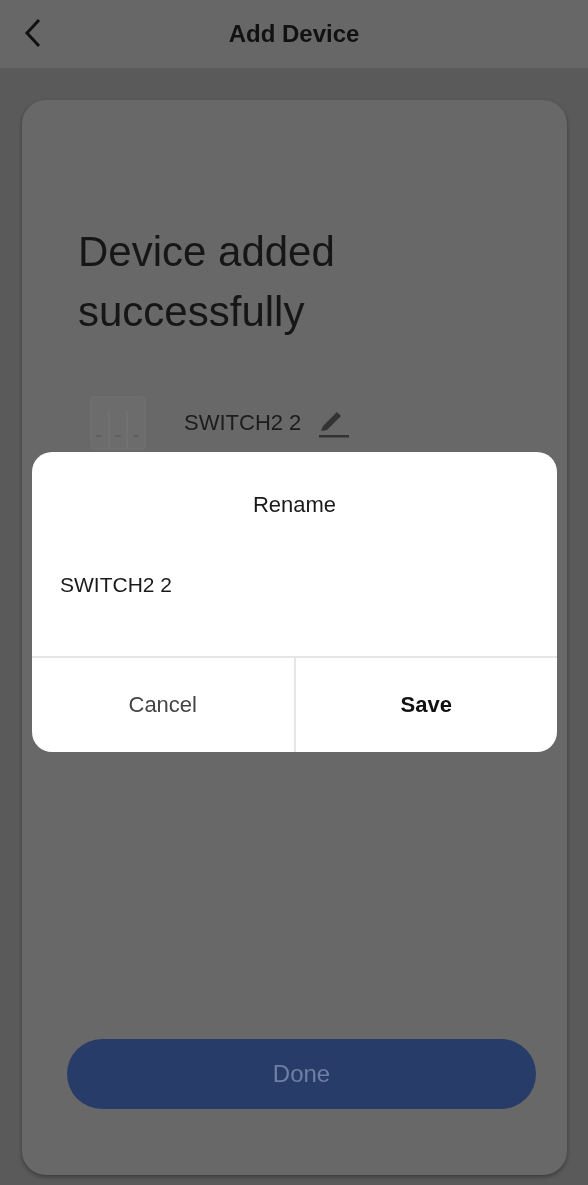 This screenshot has height=1185, width=588. Describe the element at coordinates (33, 33) in the screenshot. I see `back-icon` at that location.